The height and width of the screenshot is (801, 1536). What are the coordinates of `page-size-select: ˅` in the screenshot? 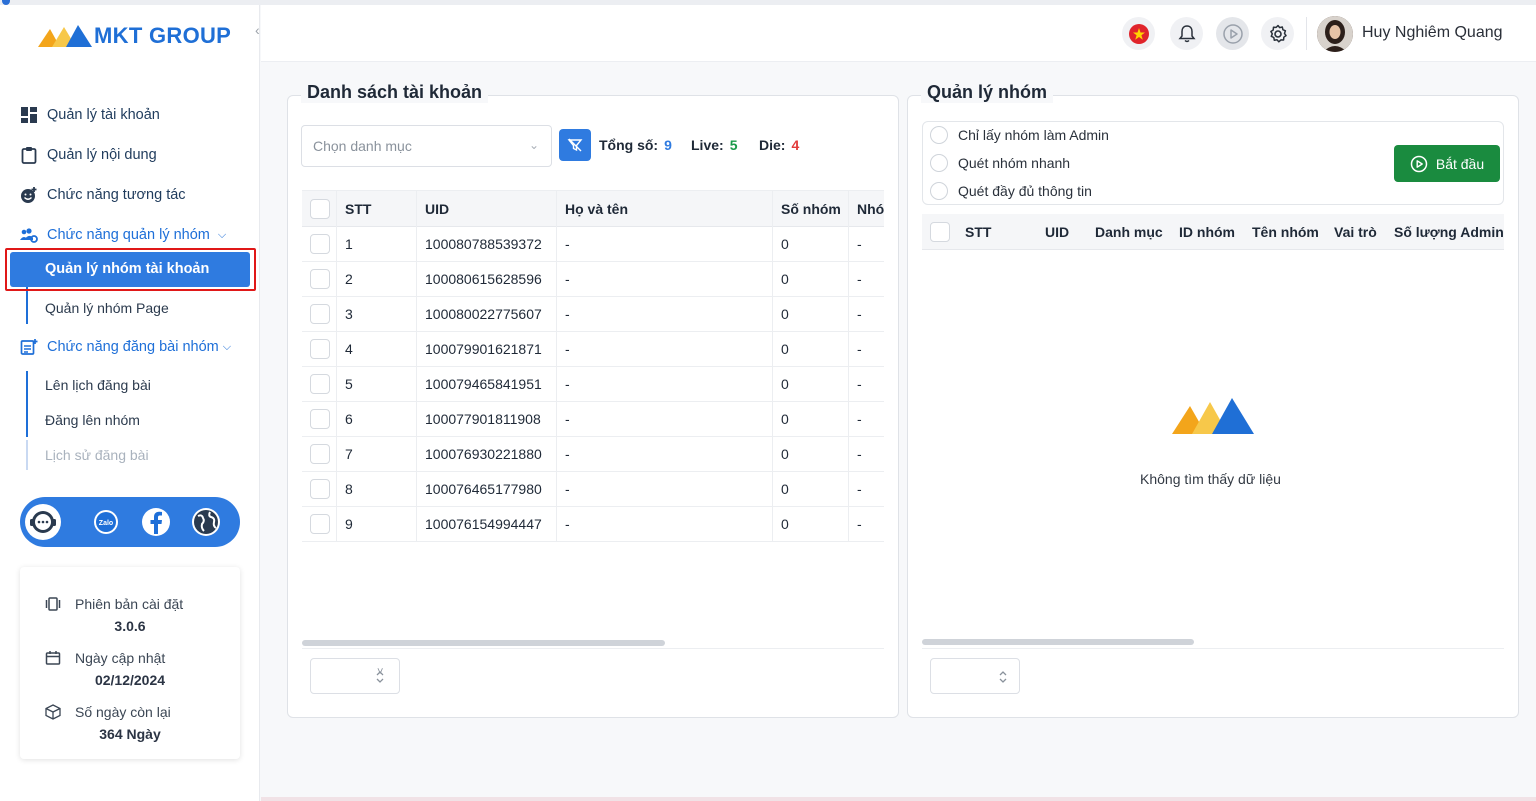 It's located at (355, 676).